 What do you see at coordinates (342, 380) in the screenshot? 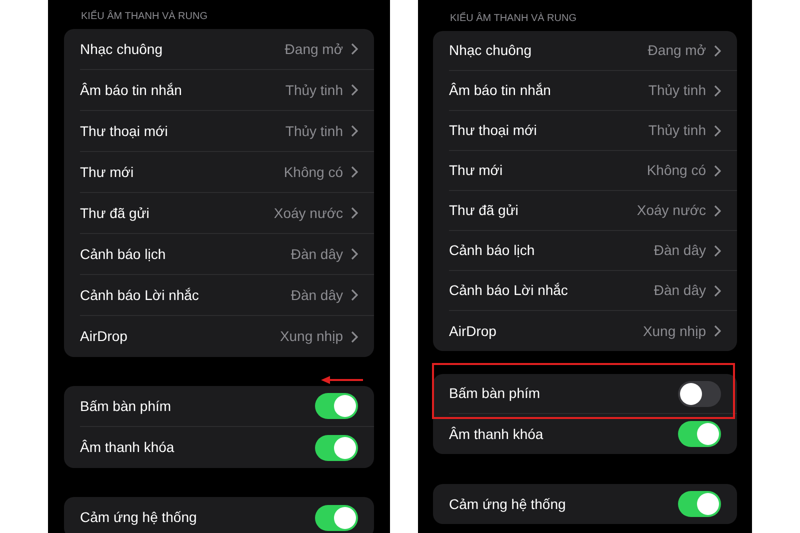
I see `arrow-annotation` at bounding box center [342, 380].